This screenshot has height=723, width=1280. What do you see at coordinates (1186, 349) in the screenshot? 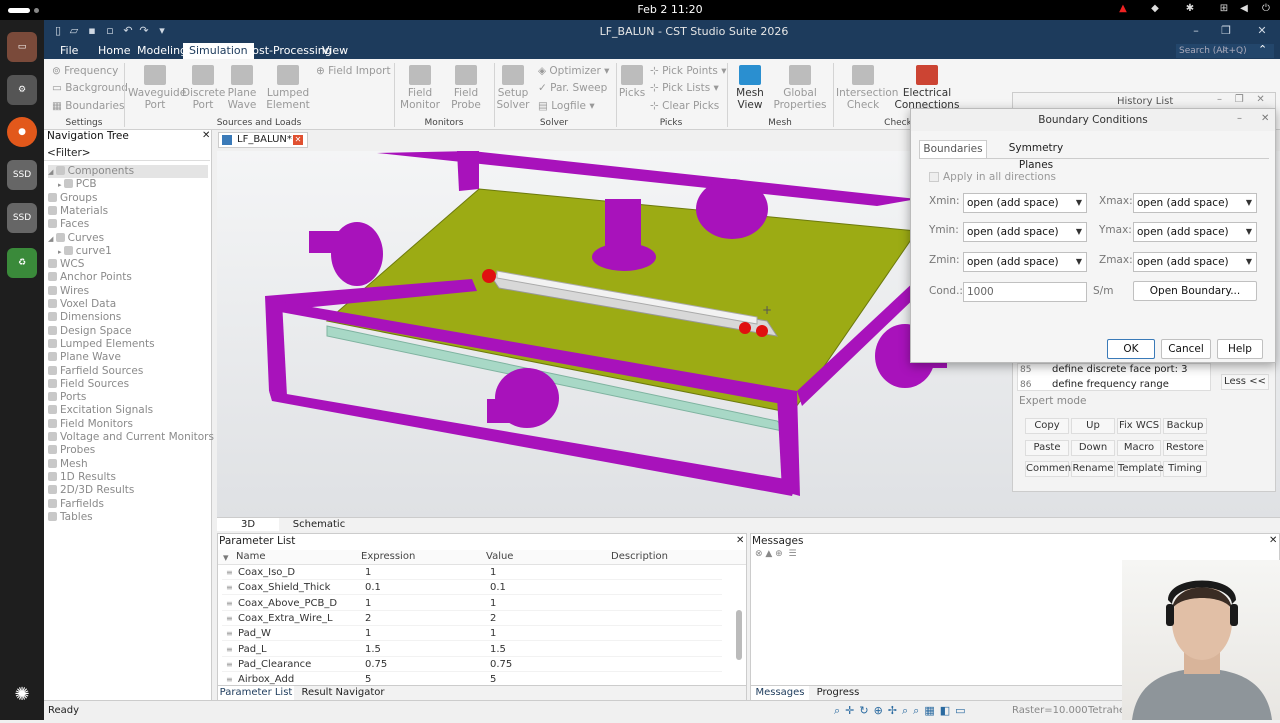
I see `cancel-button: Cancel` at bounding box center [1186, 349].